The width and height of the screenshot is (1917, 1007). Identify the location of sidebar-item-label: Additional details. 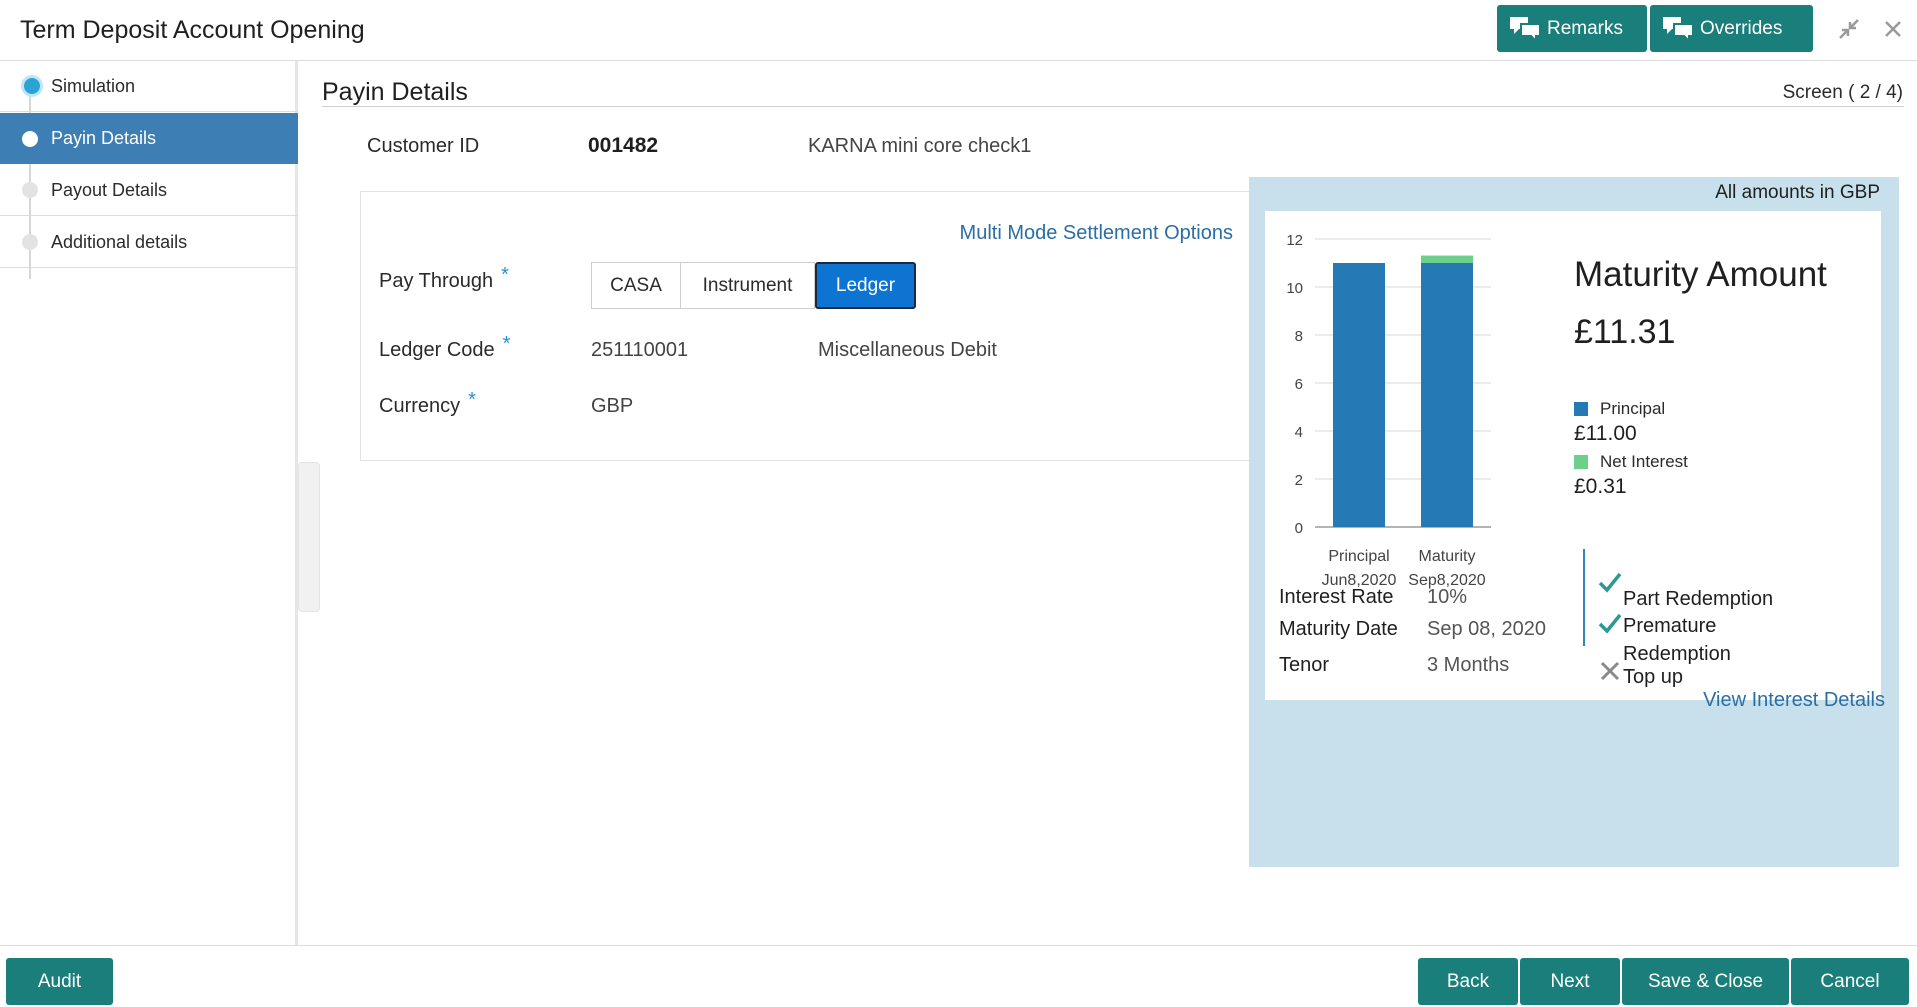
(119, 241).